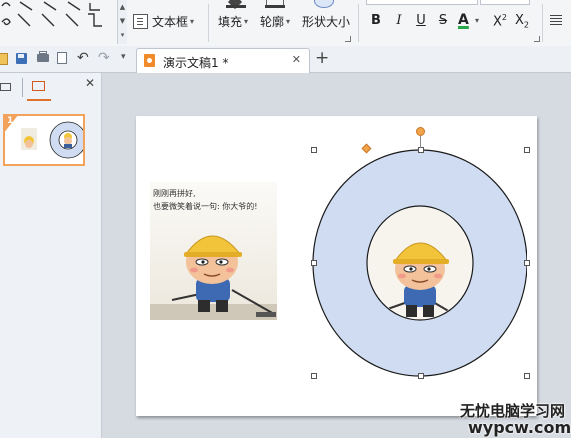  I want to click on resize-handle-bottom-left, so click(314, 376).